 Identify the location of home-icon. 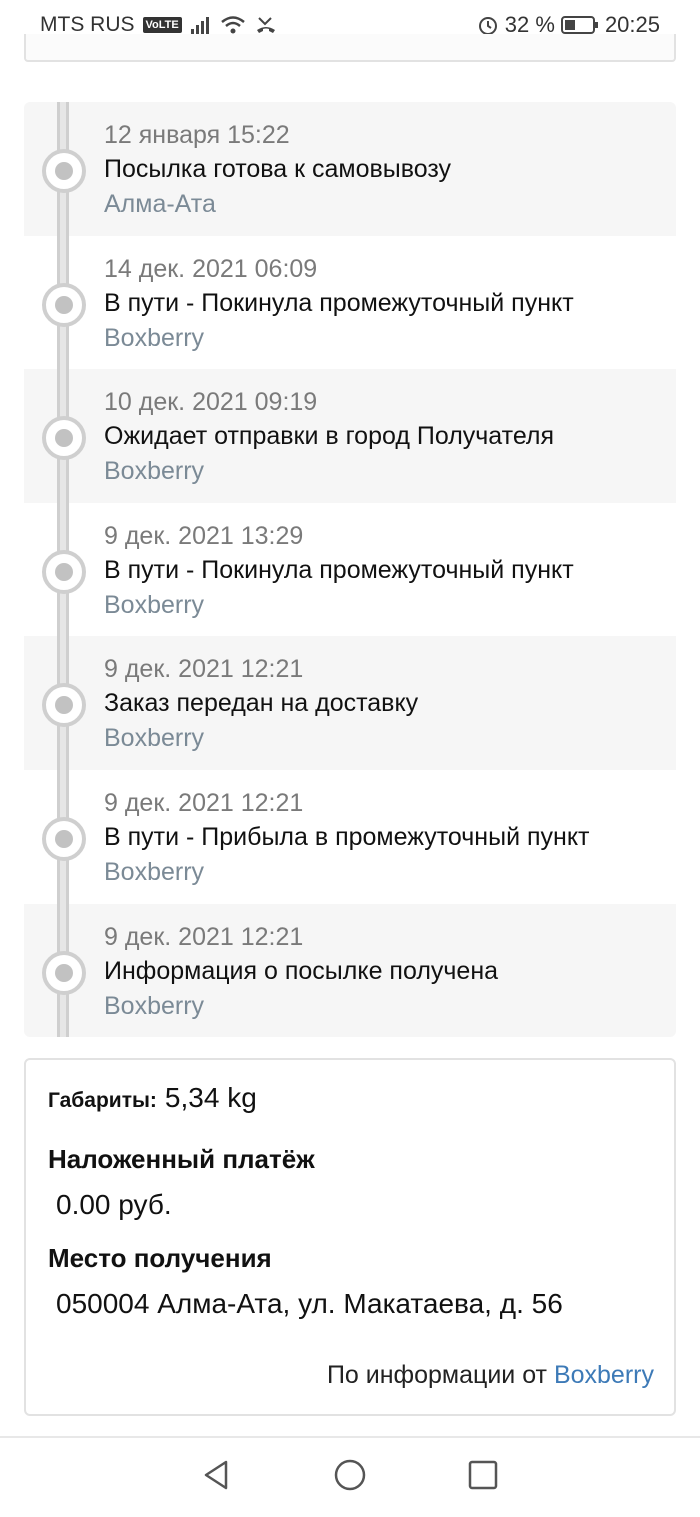
(350, 1477).